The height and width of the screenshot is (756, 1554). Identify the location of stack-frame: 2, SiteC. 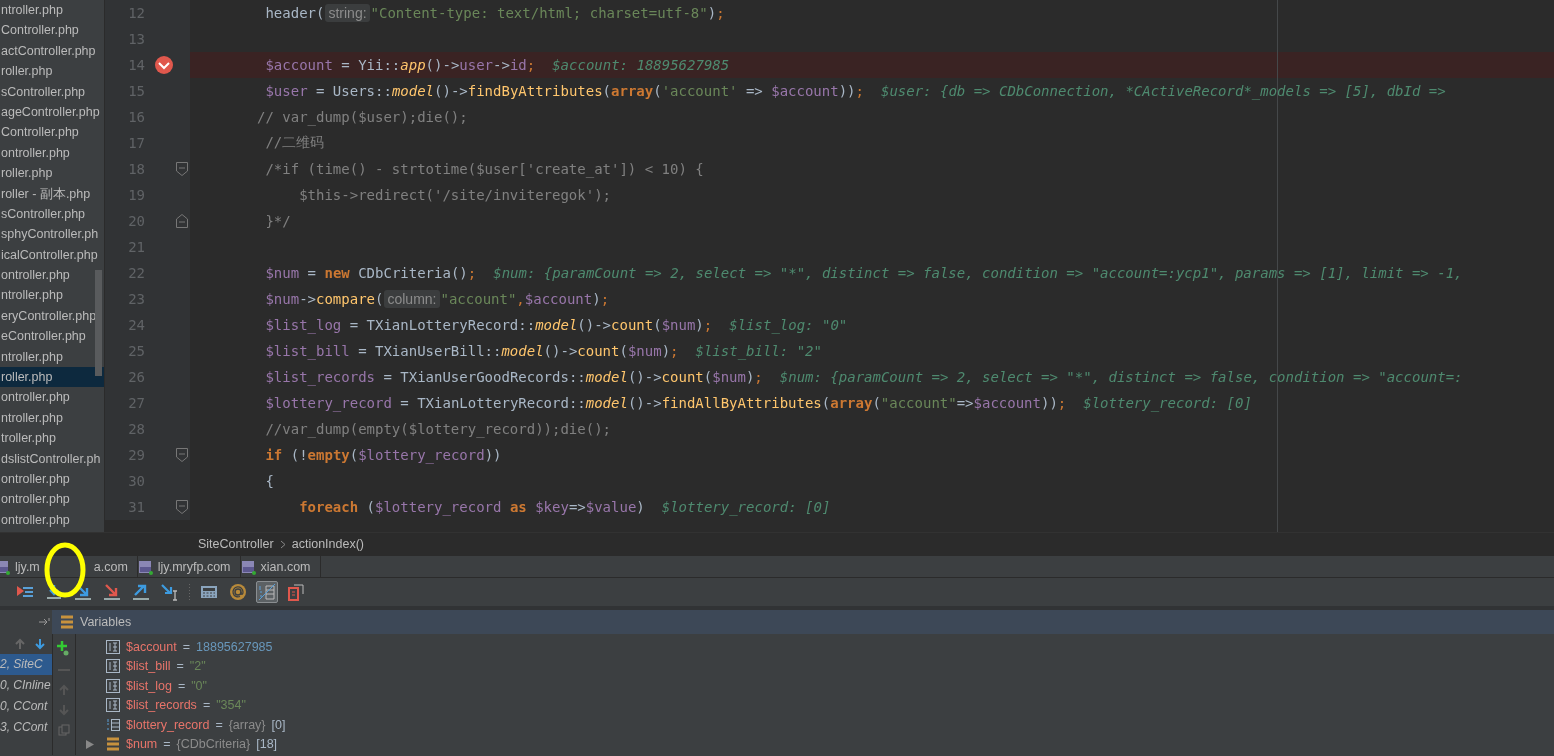
(26, 664).